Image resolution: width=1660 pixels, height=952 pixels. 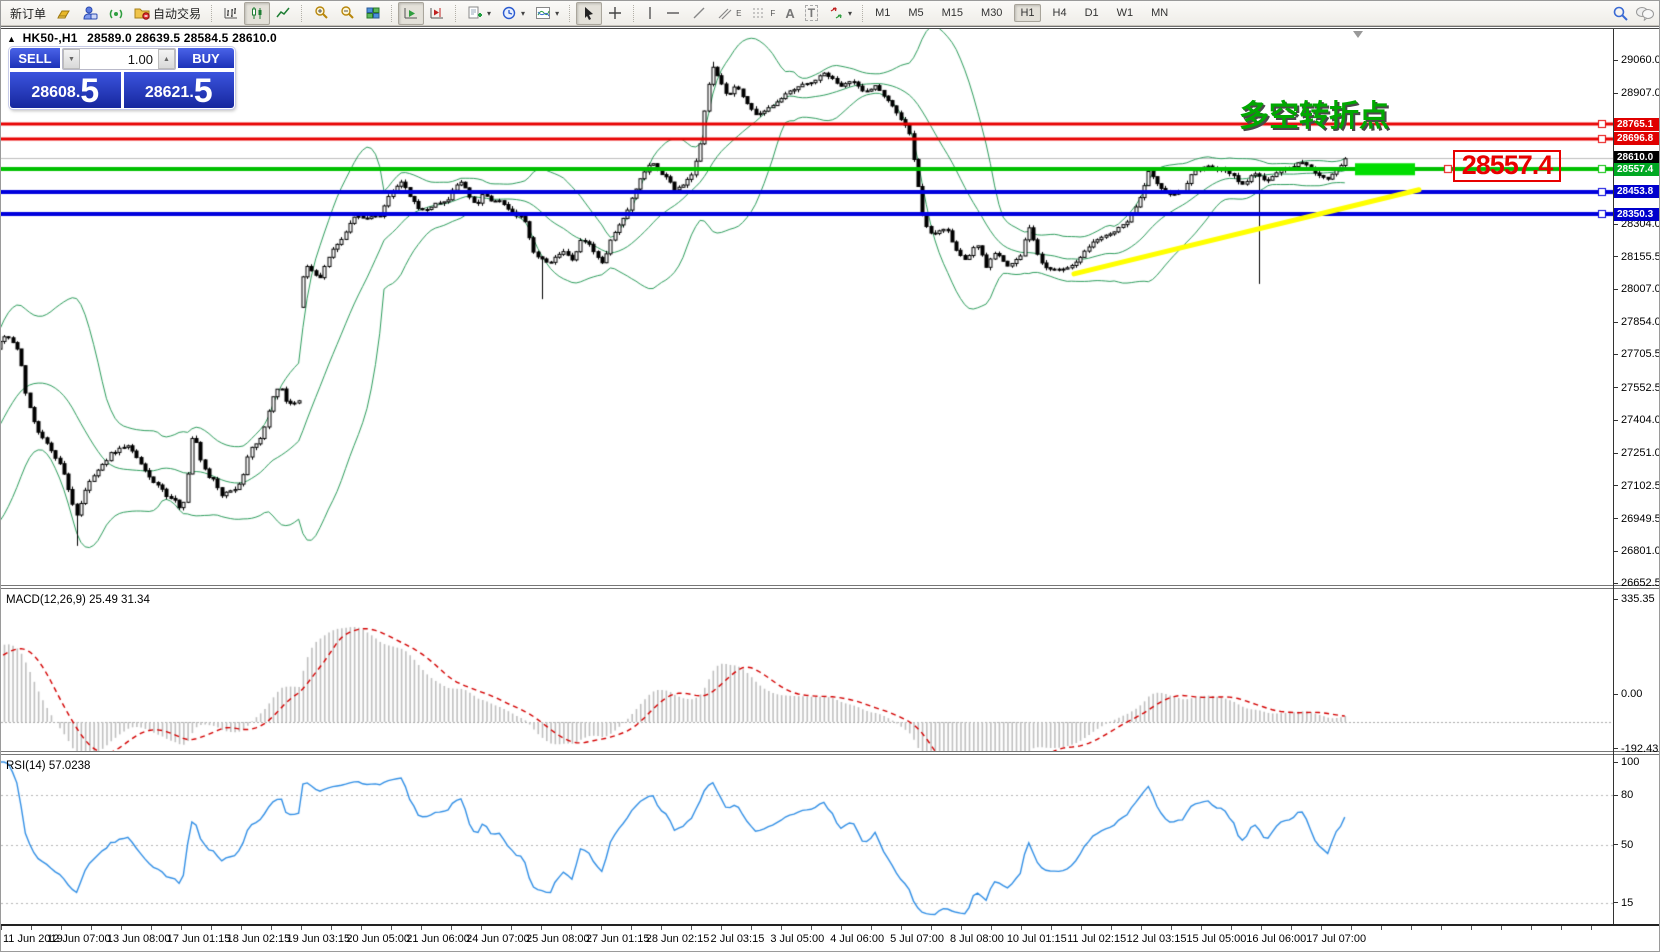 I want to click on timeframe-m30-button: M30, so click(x=991, y=13).